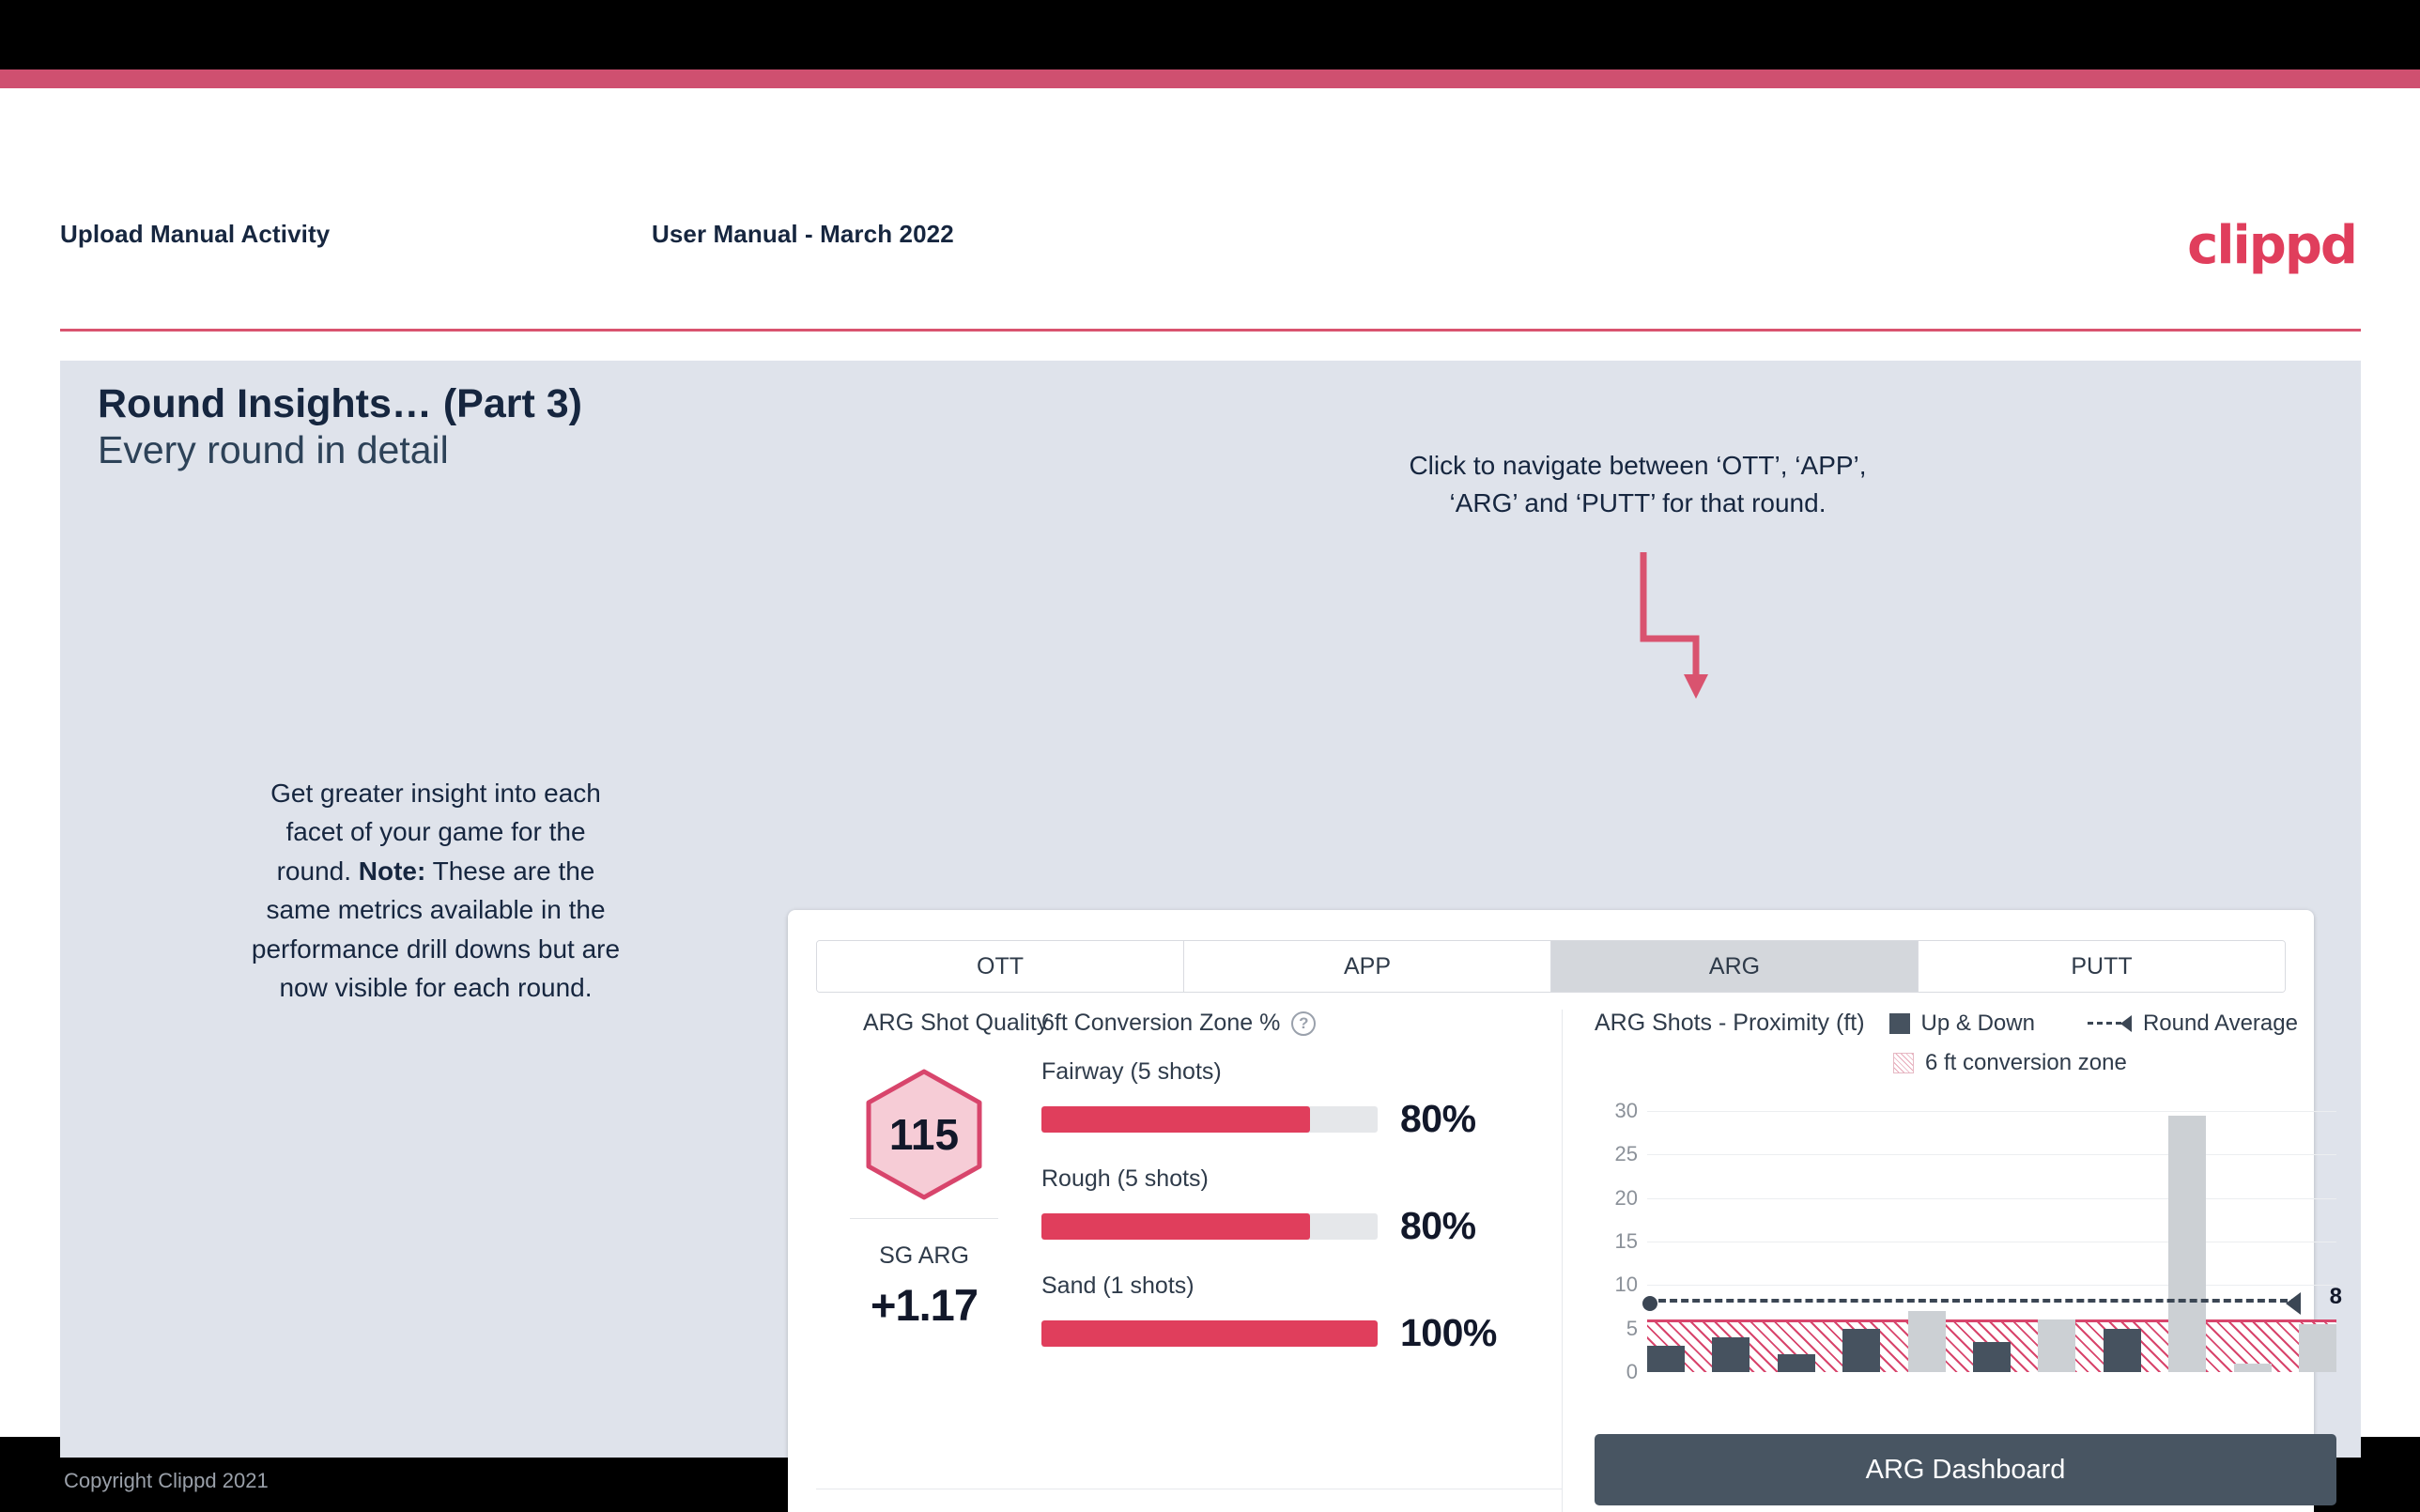  Describe the element at coordinates (803, 234) in the screenshot. I see `document-title: User Manual - March 2022` at that location.